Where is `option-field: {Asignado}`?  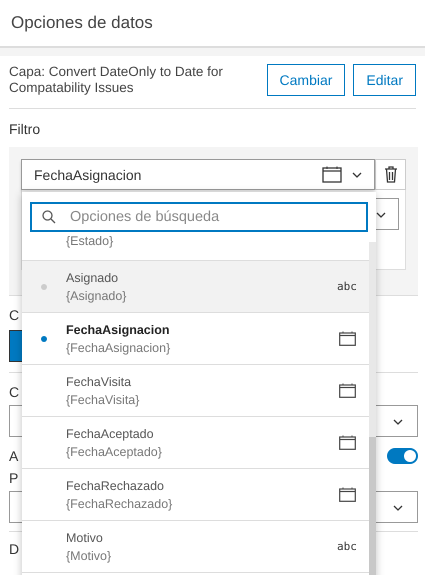
option-field: {Asignado} is located at coordinates (201, 295).